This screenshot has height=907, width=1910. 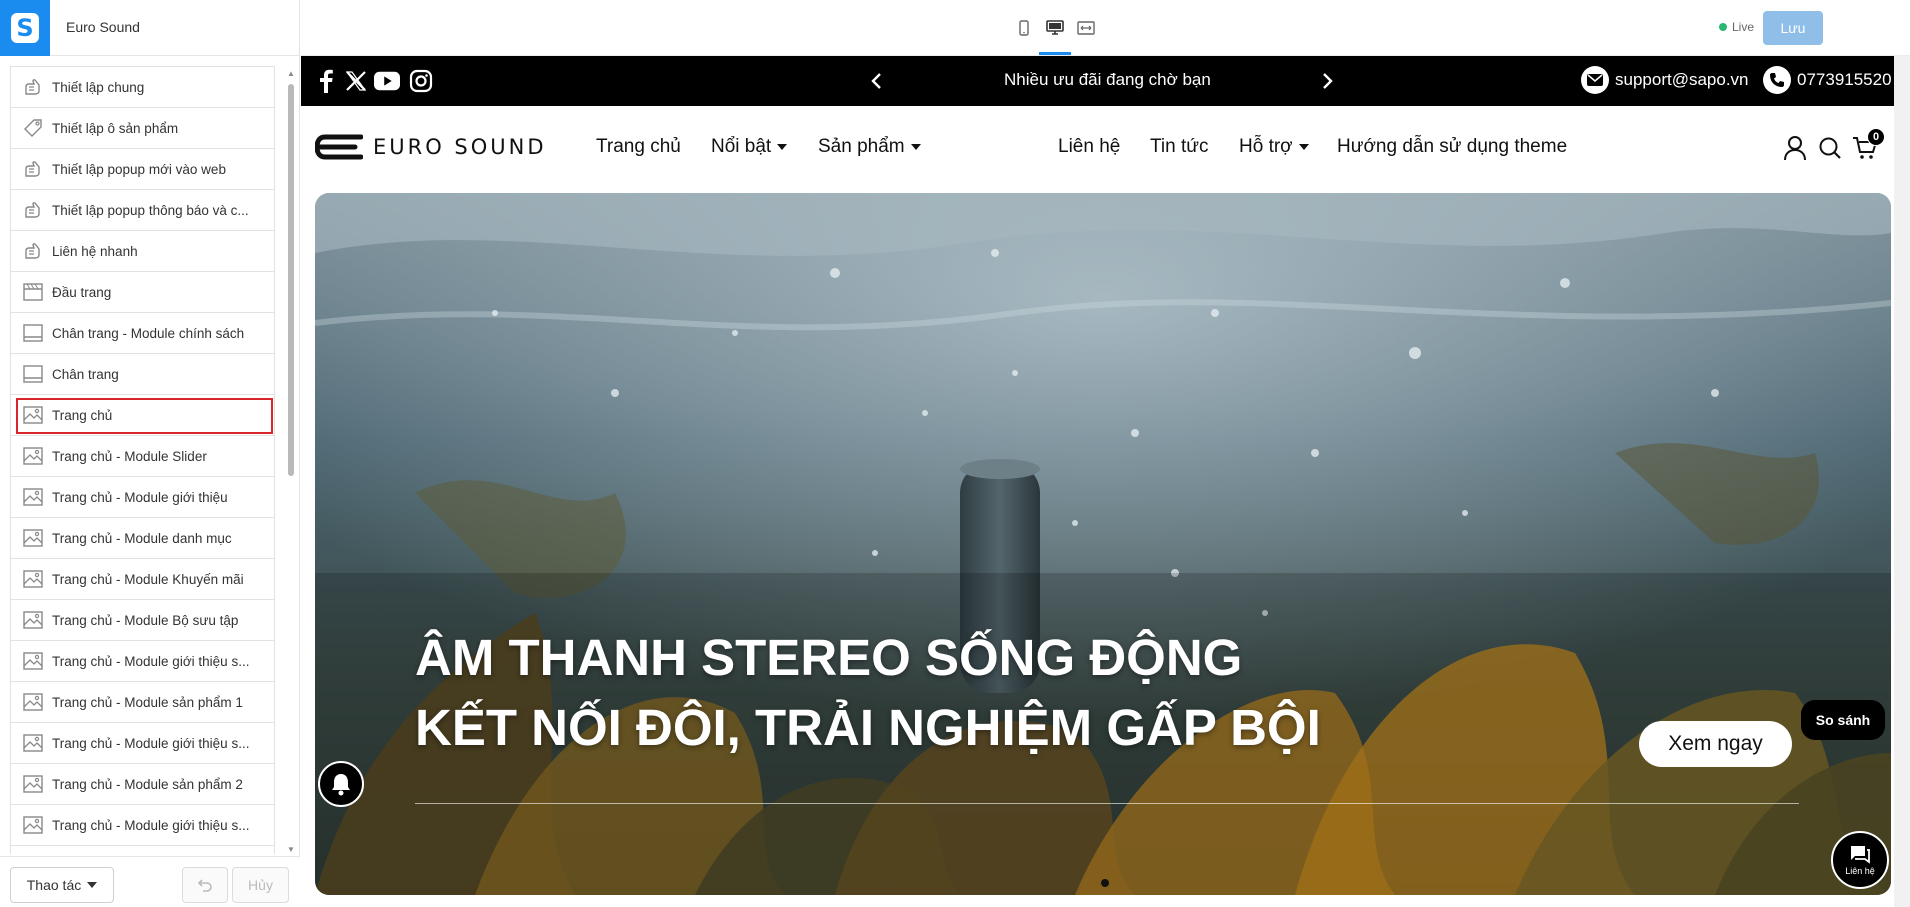 What do you see at coordinates (142, 374) in the screenshot?
I see `sidebar-item: Chân trang` at bounding box center [142, 374].